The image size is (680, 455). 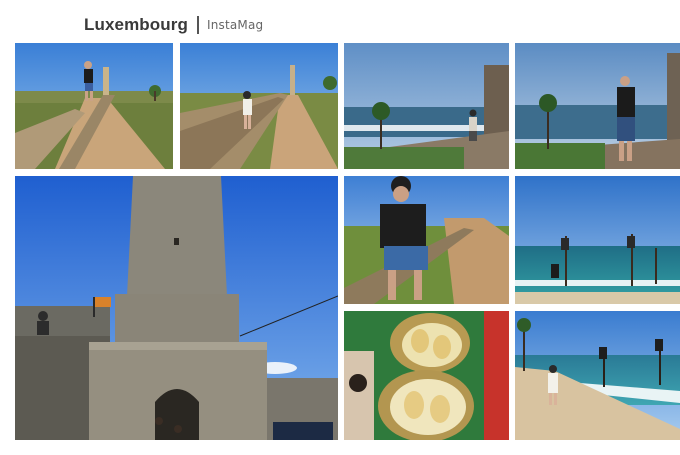 I want to click on photo-fort-path-man, so click(x=94, y=106).